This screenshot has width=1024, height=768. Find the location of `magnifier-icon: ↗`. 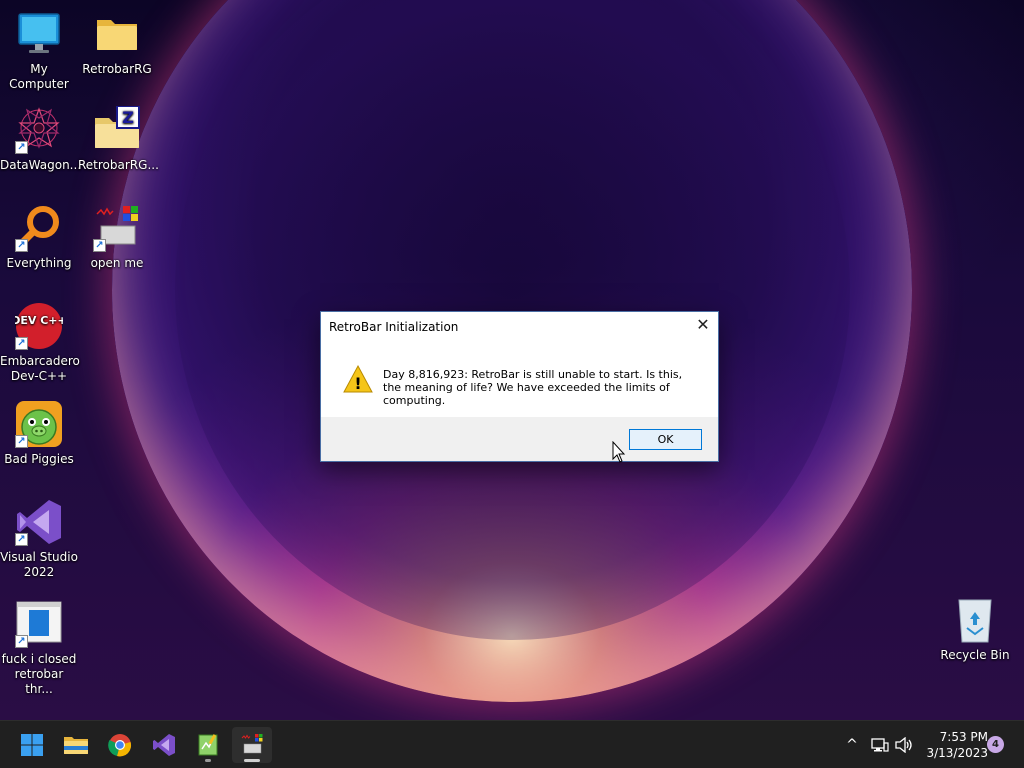

magnifier-icon: ↗ is located at coordinates (39, 228).